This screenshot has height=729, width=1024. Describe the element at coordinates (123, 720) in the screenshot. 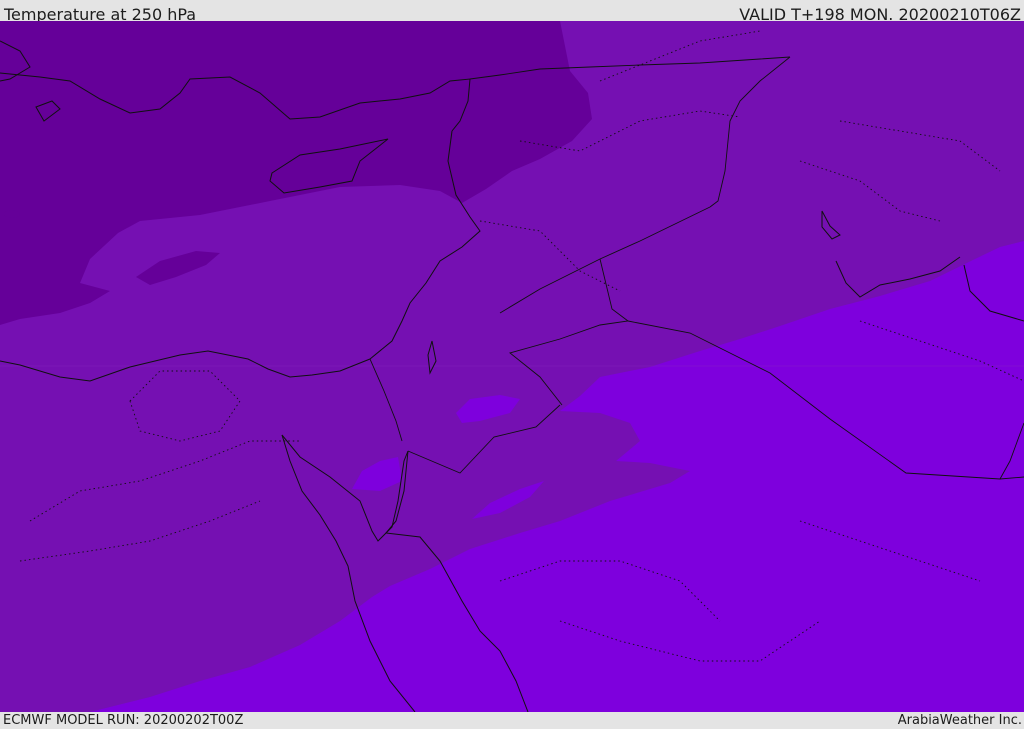

I see `model-run-label: ECMWF MODEL RUN: 20200202T00Z` at that location.